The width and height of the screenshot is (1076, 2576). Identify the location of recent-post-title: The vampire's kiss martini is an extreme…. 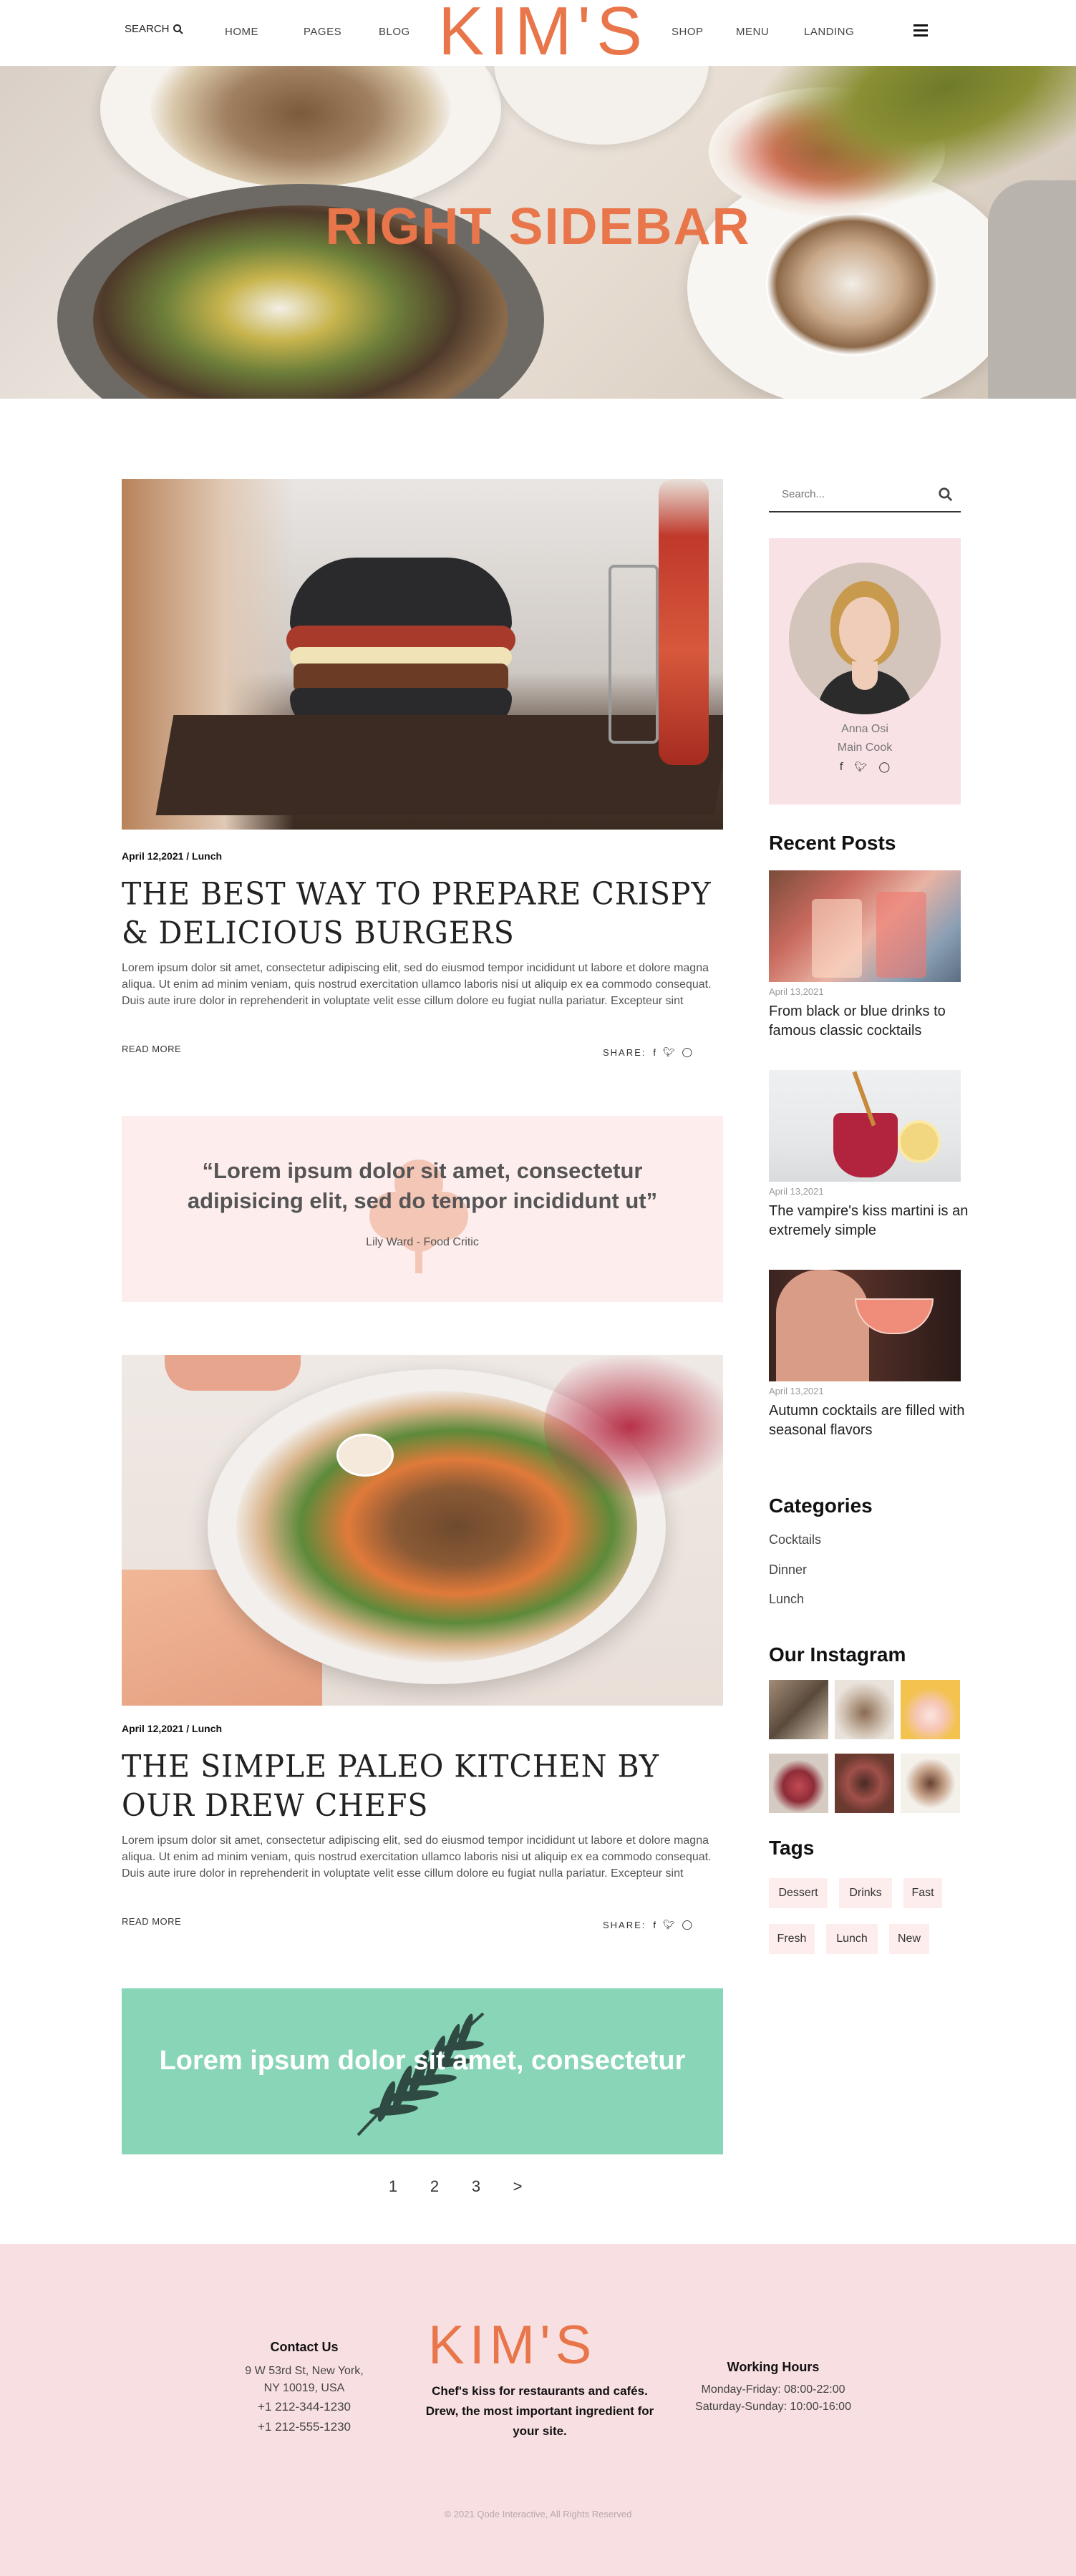
(869, 1221).